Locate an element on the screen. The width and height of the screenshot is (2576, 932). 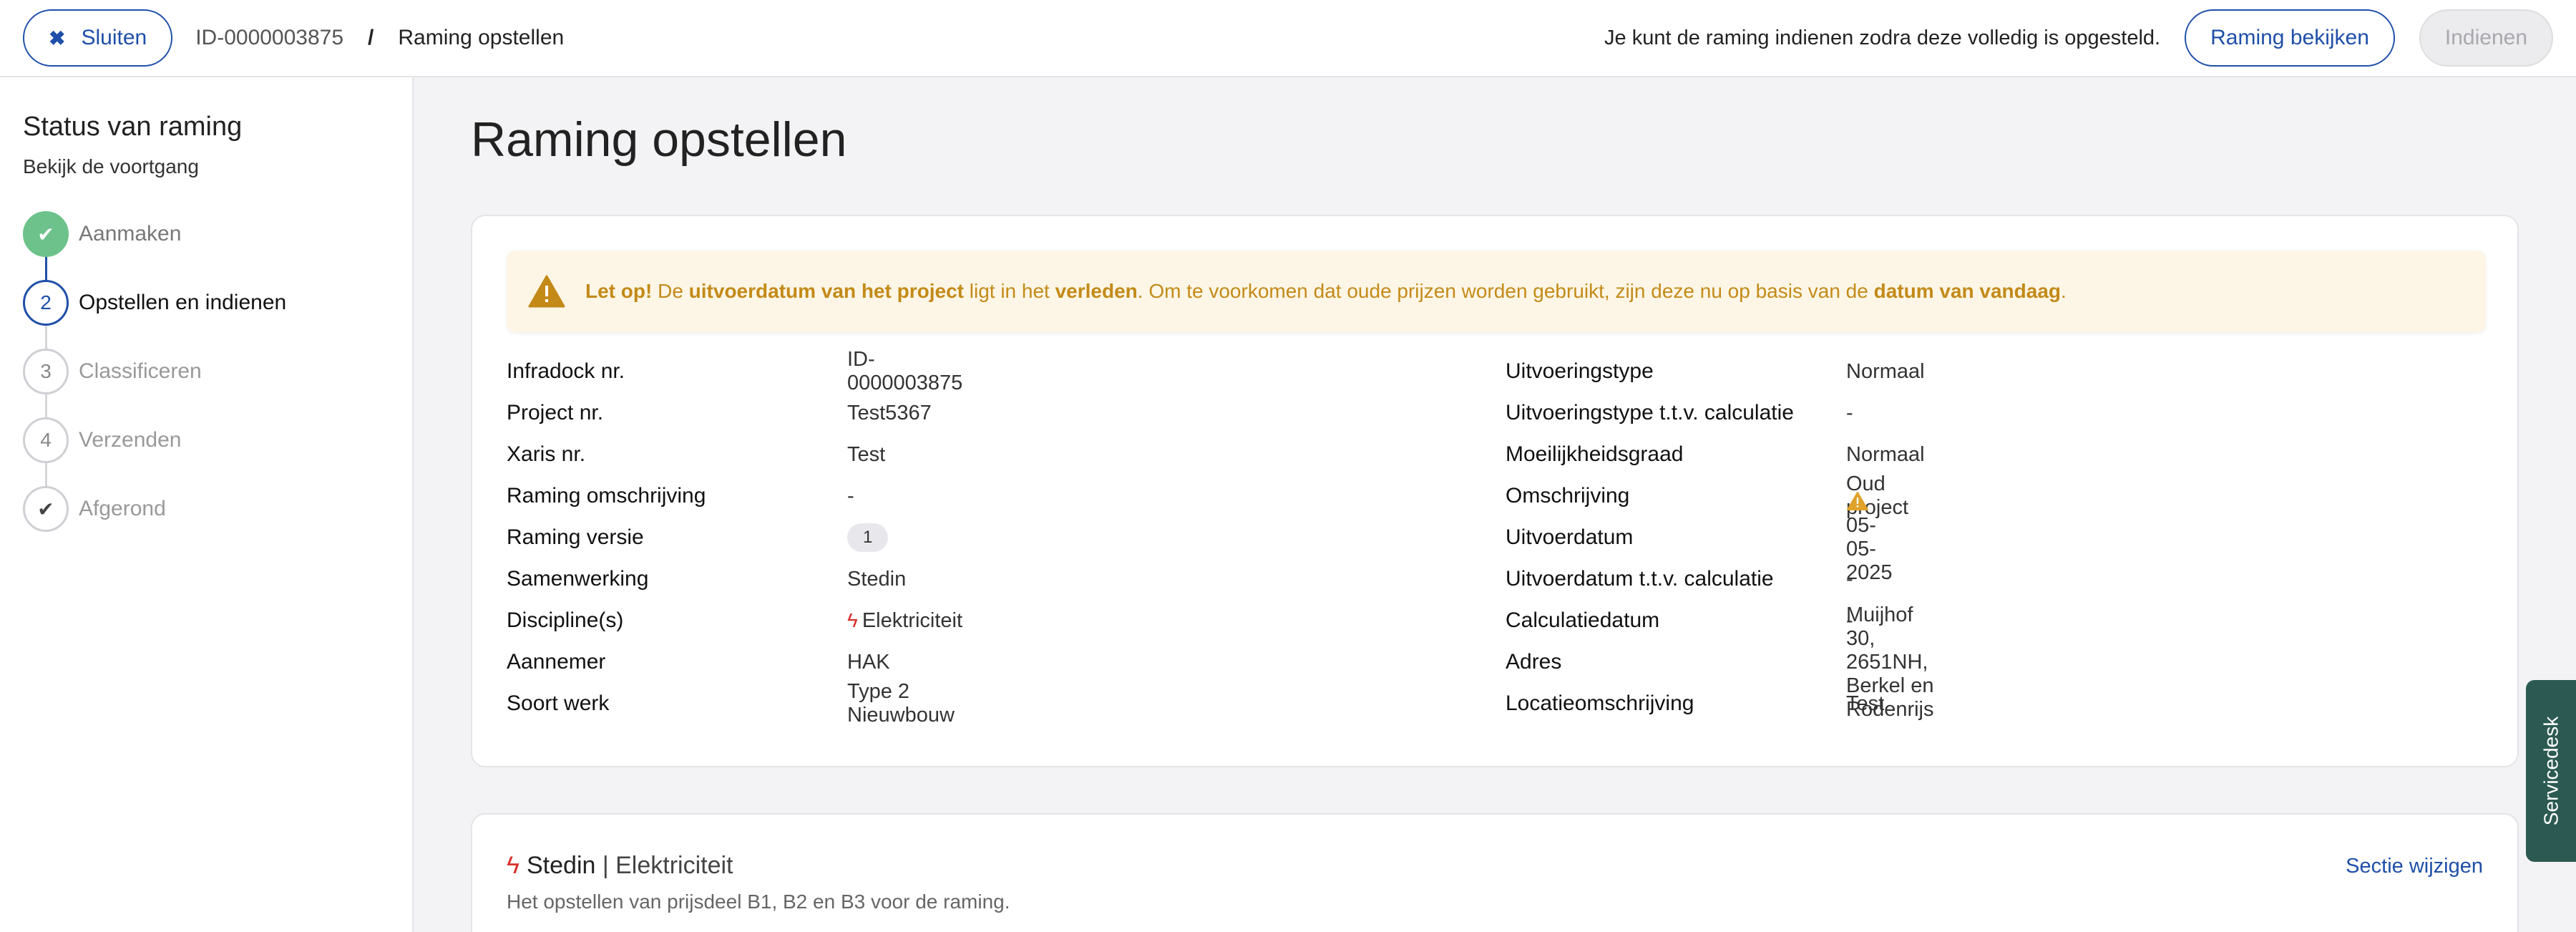
step-label: Aanmaken is located at coordinates (130, 234).